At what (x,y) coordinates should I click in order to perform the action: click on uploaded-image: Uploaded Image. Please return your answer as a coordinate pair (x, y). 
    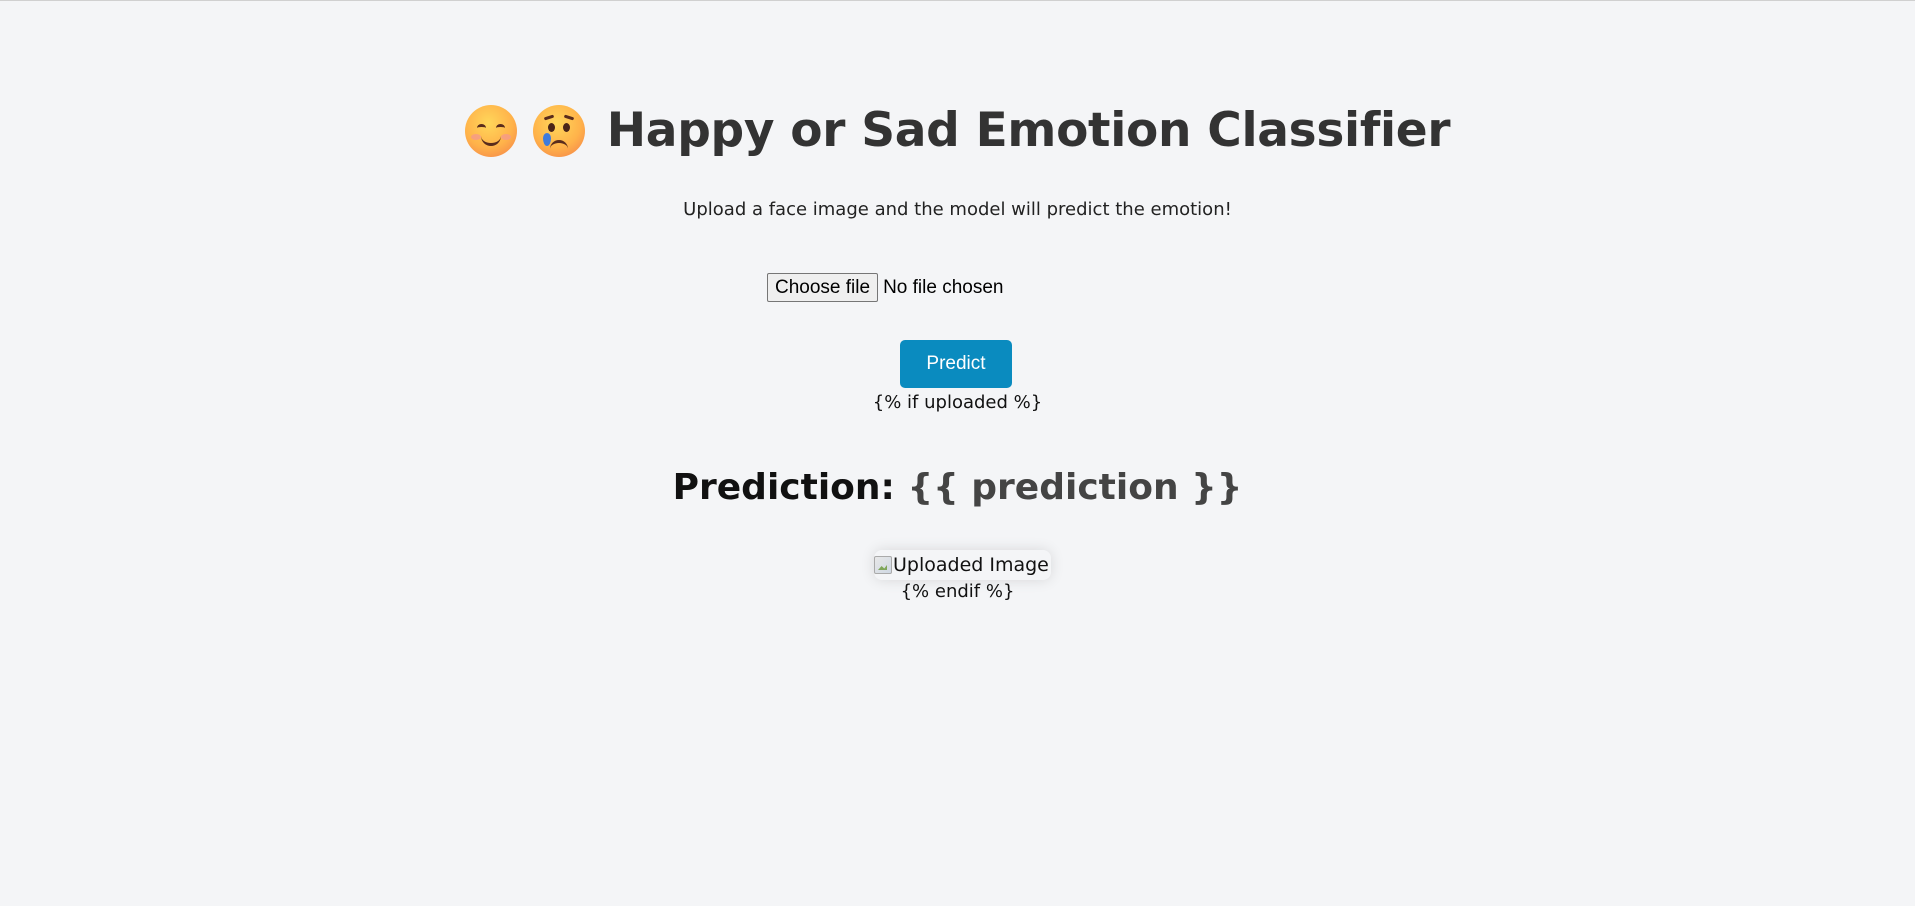
    Looking at the image, I should click on (962, 565).